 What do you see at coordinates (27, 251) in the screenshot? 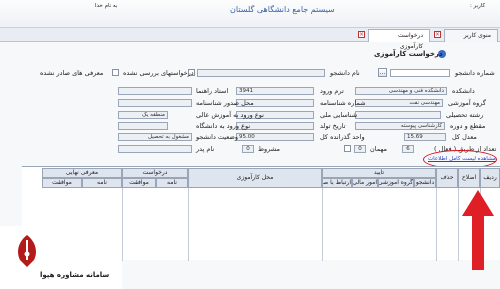
I see `pen-logo-icon` at bounding box center [27, 251].